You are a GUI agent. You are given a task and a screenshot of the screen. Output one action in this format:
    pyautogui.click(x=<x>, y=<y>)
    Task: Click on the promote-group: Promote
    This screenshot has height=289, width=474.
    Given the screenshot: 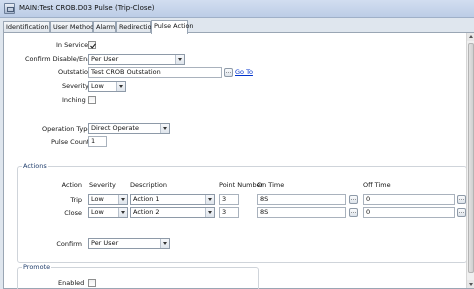 What is the action you would take?
    pyautogui.click(x=138, y=276)
    